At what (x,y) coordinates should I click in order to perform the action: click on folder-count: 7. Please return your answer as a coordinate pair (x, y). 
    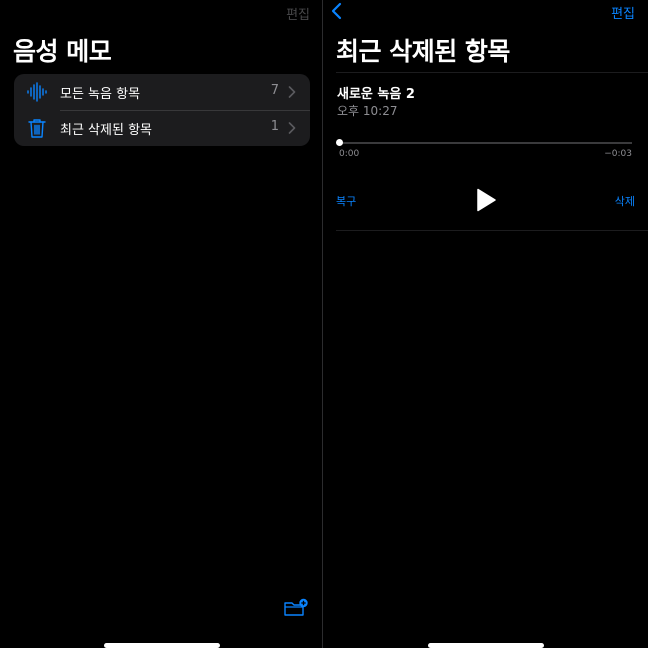
    Looking at the image, I should click on (274, 90).